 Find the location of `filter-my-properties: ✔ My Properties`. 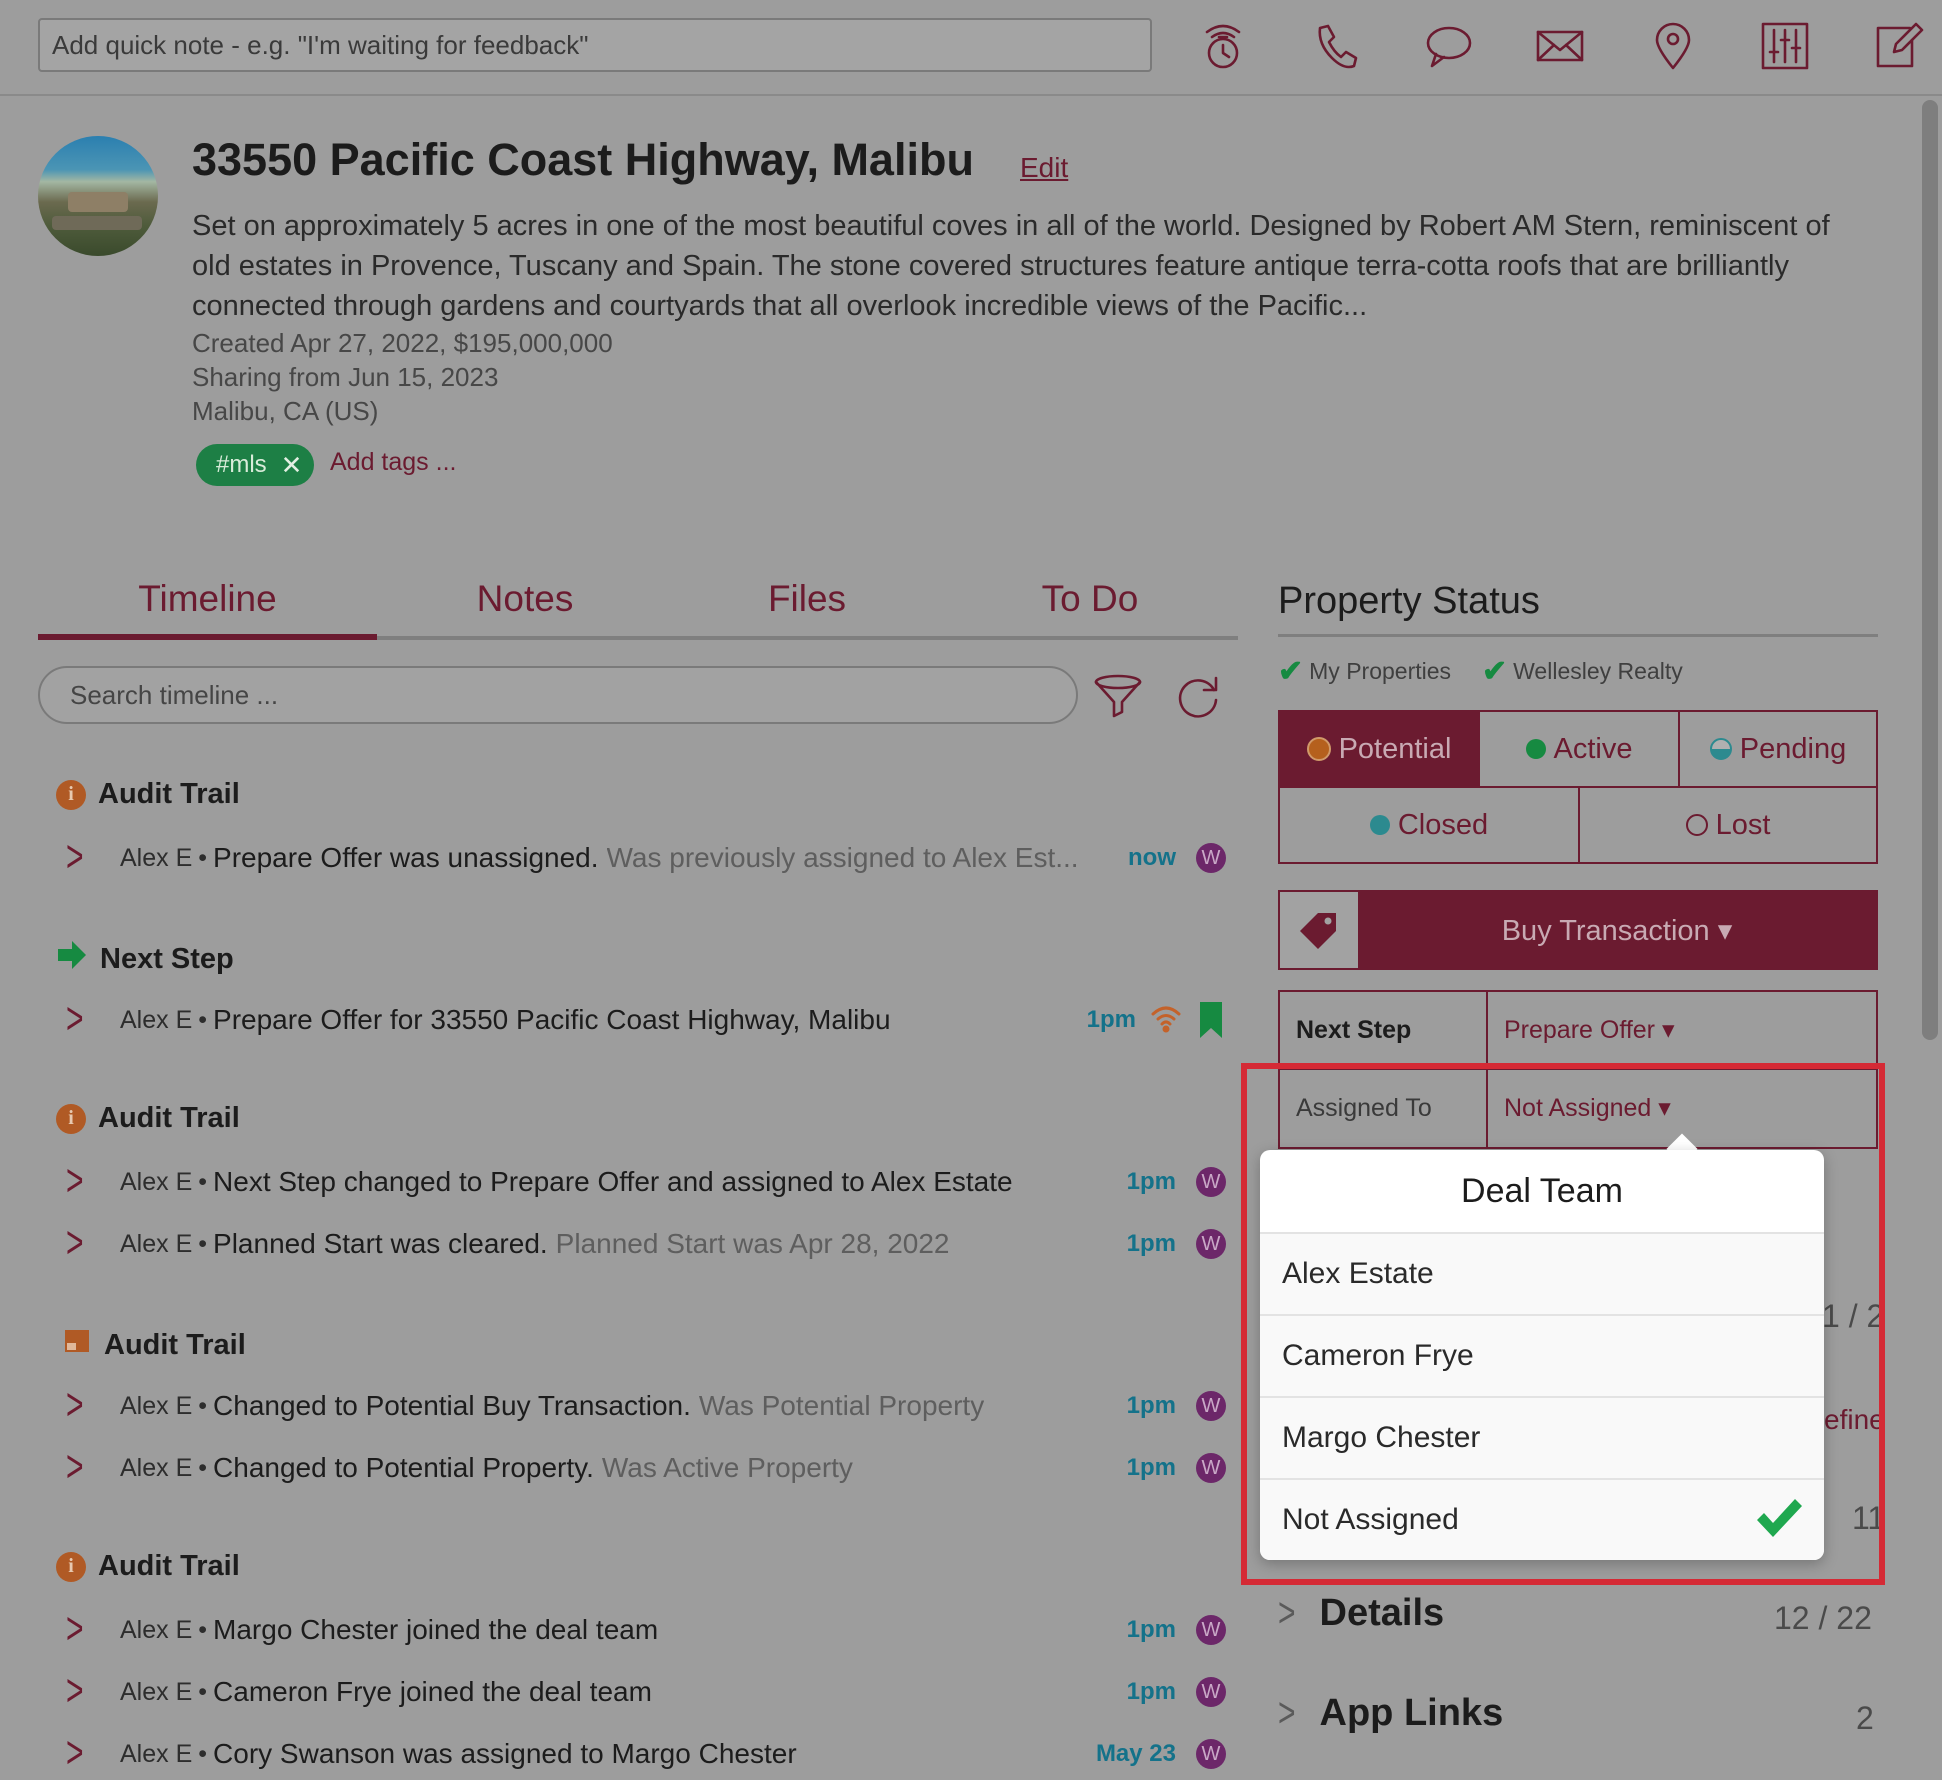

filter-my-properties: ✔ My Properties is located at coordinates (1364, 671).